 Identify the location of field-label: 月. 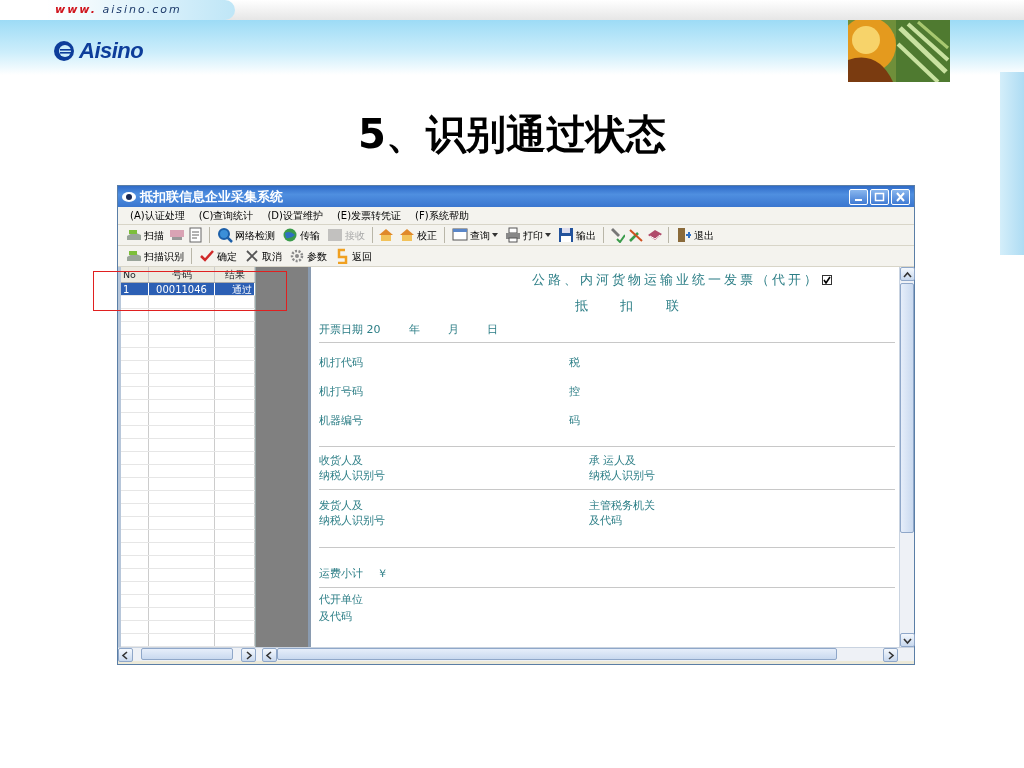
(453, 330).